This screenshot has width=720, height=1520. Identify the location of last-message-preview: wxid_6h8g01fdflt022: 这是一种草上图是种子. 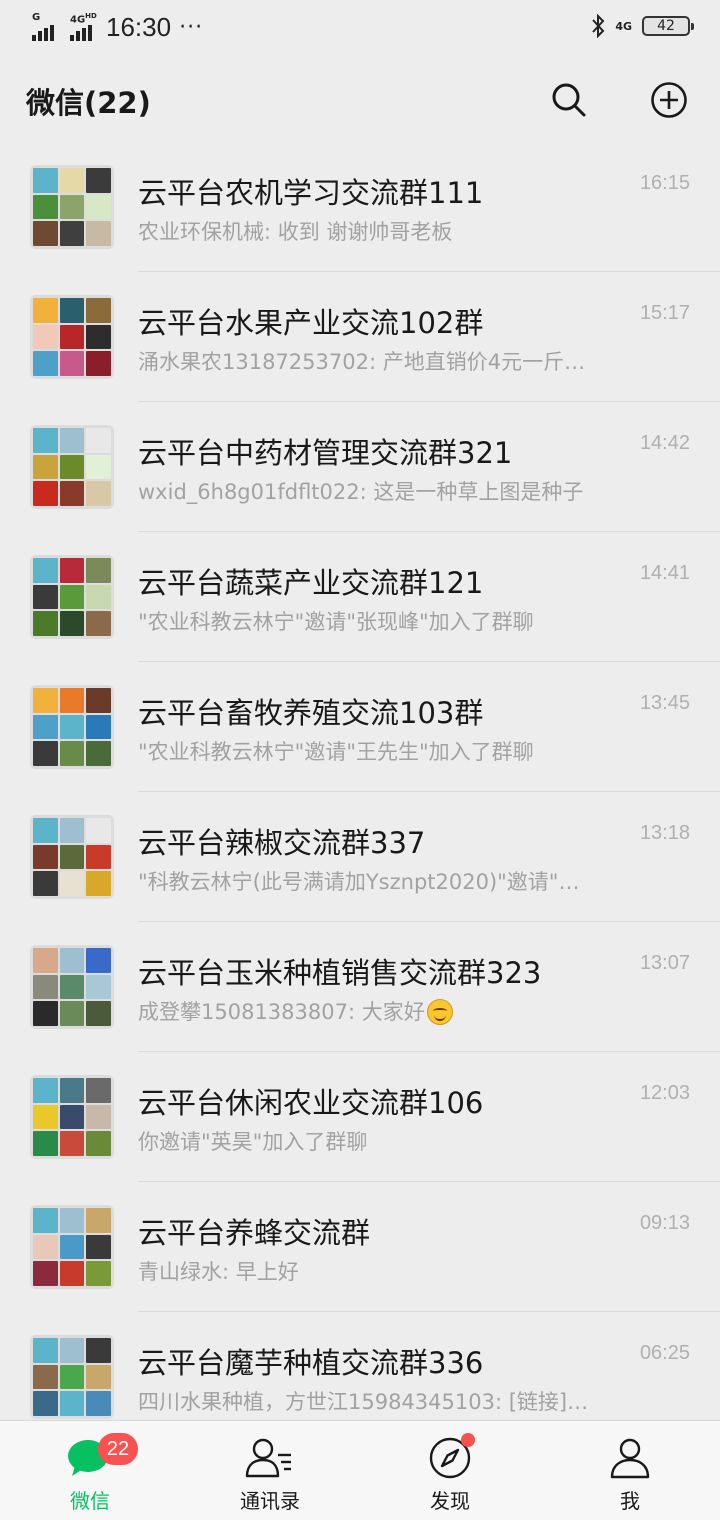
(375, 491).